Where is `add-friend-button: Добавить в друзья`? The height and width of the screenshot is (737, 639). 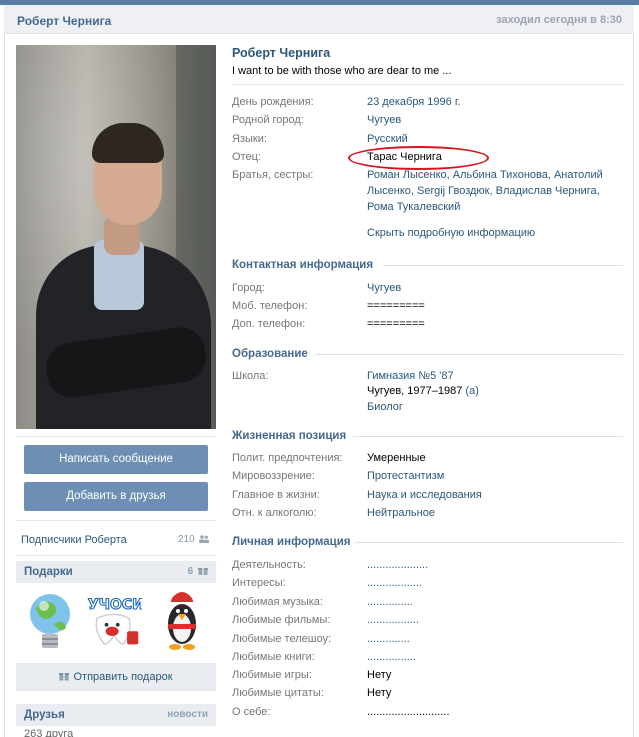 add-friend-button: Добавить в друзья is located at coordinates (116, 496).